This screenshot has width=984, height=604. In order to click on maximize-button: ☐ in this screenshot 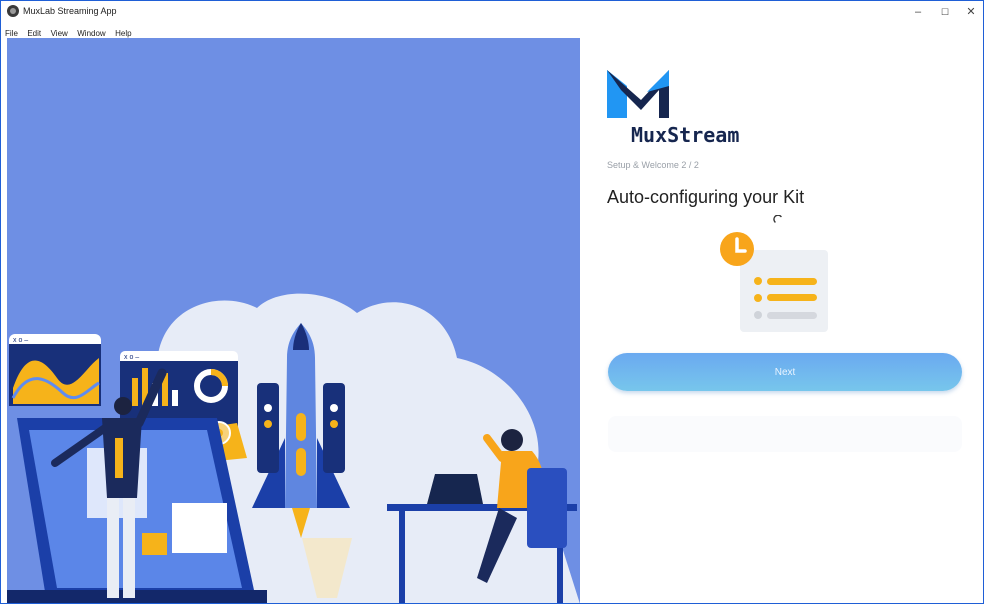, I will do `click(945, 12)`.